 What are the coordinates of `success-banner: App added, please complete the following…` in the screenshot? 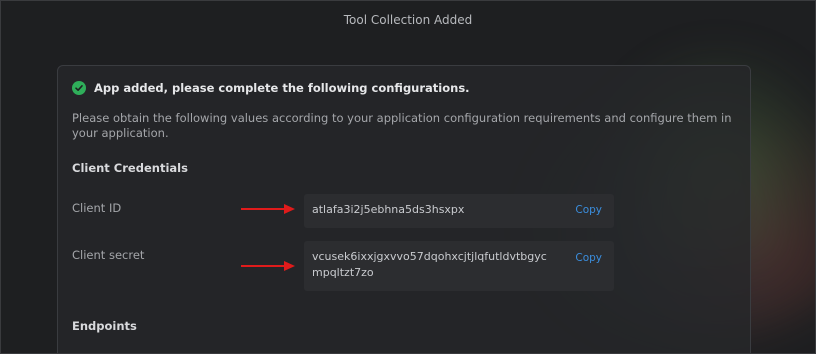 It's located at (271, 88).